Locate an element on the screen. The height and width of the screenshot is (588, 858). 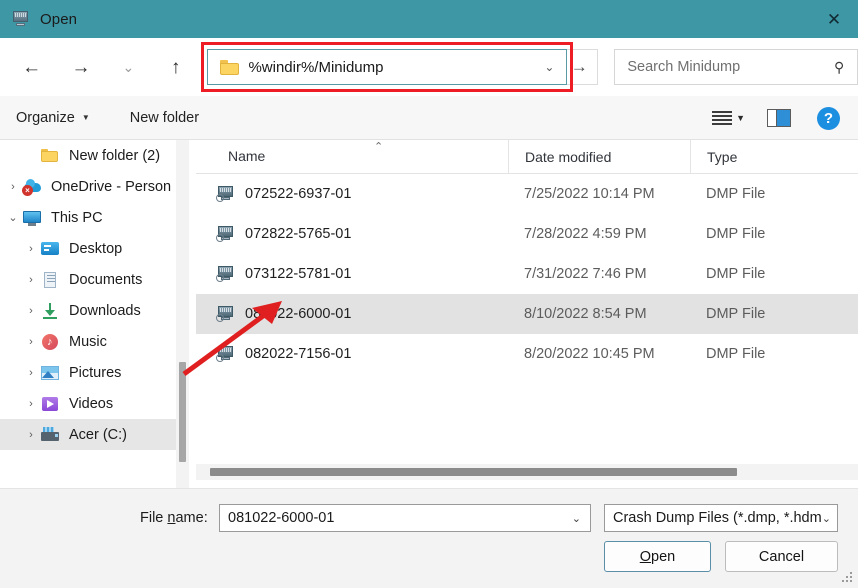
table-row: 081022-6000-01 8/10/2022 8:54 PM DMP File is located at coordinates (527, 314).